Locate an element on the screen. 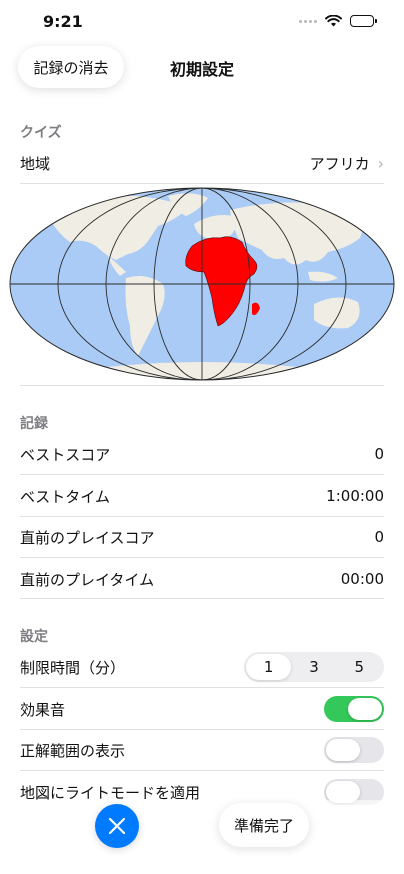  record-row-best-score: ベストスコア 0 is located at coordinates (202, 454).